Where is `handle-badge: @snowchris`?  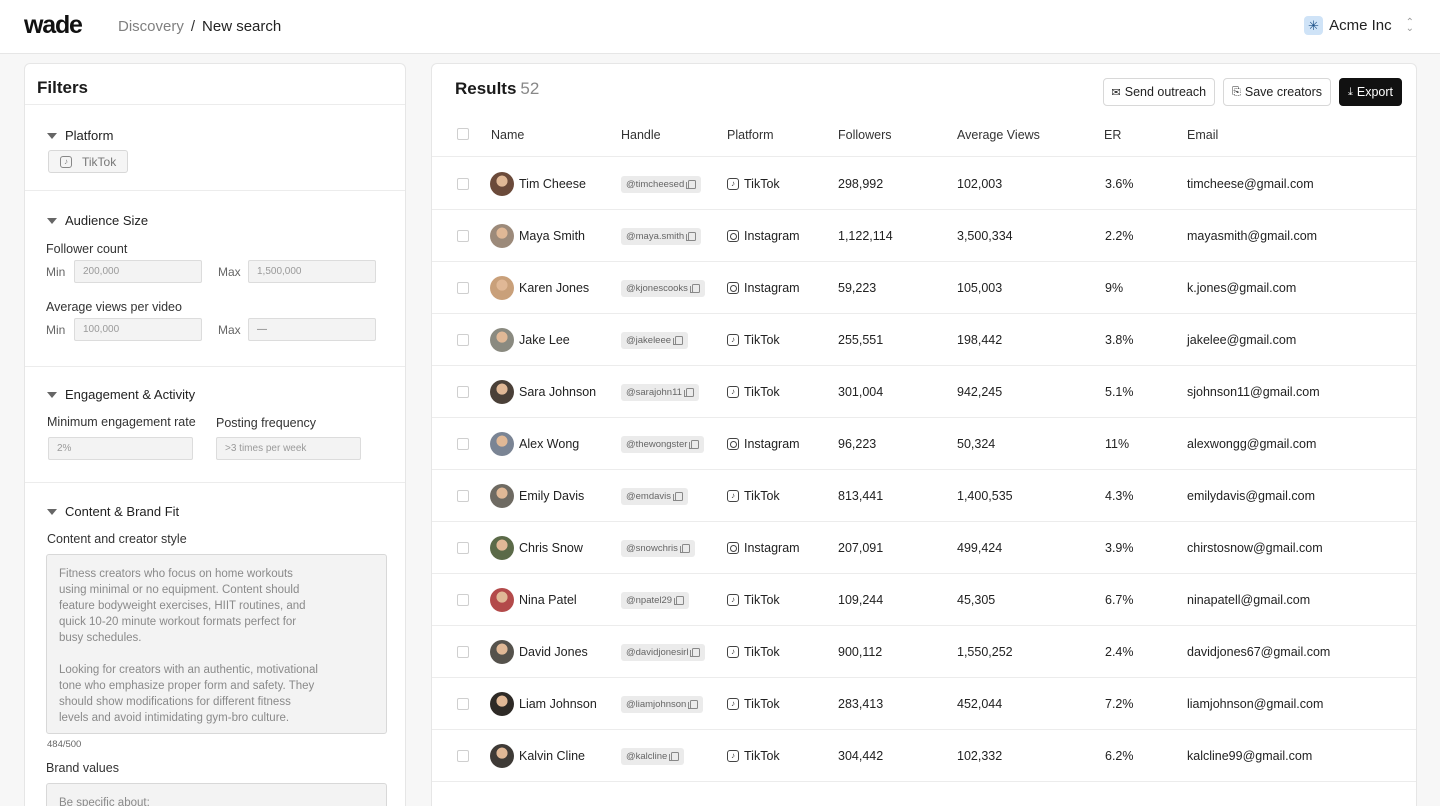 handle-badge: @snowchris is located at coordinates (658, 548).